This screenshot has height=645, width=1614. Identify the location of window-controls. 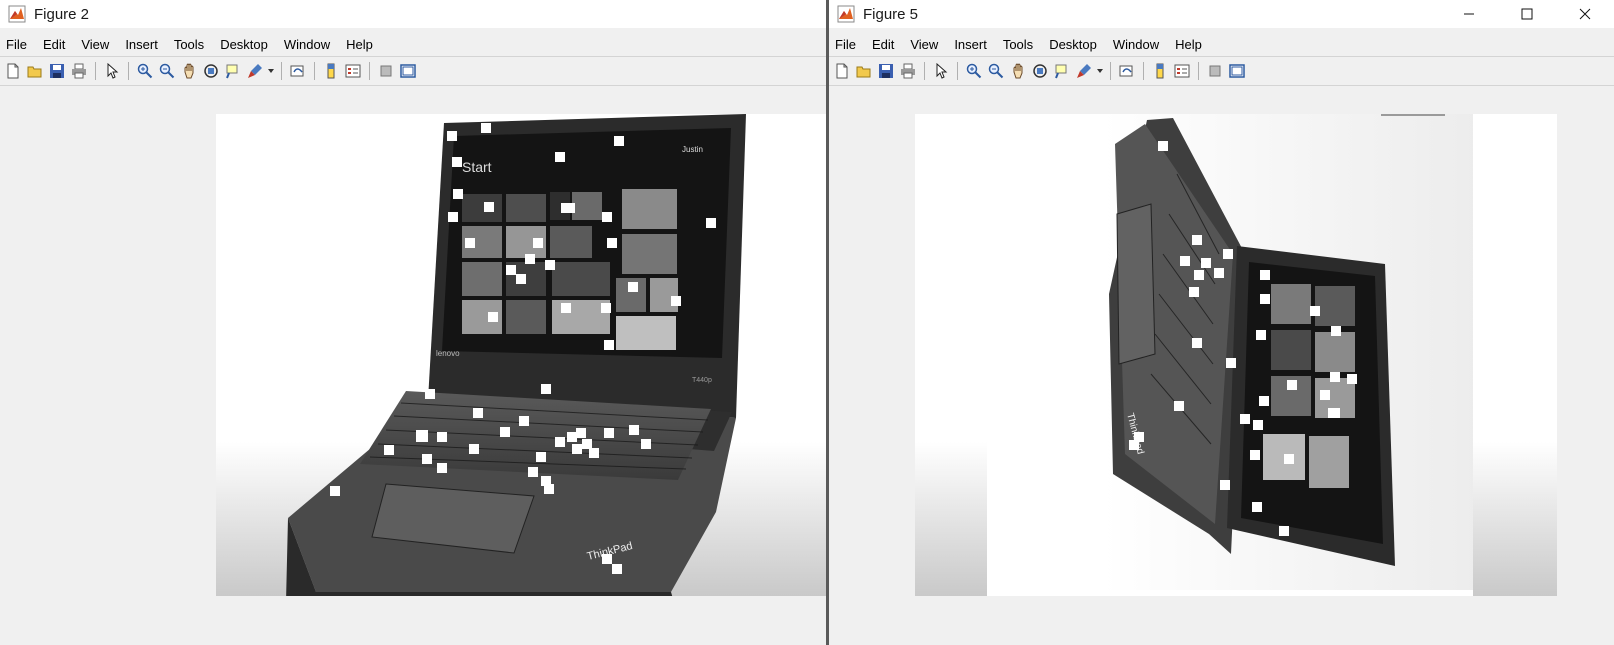
(1527, 14).